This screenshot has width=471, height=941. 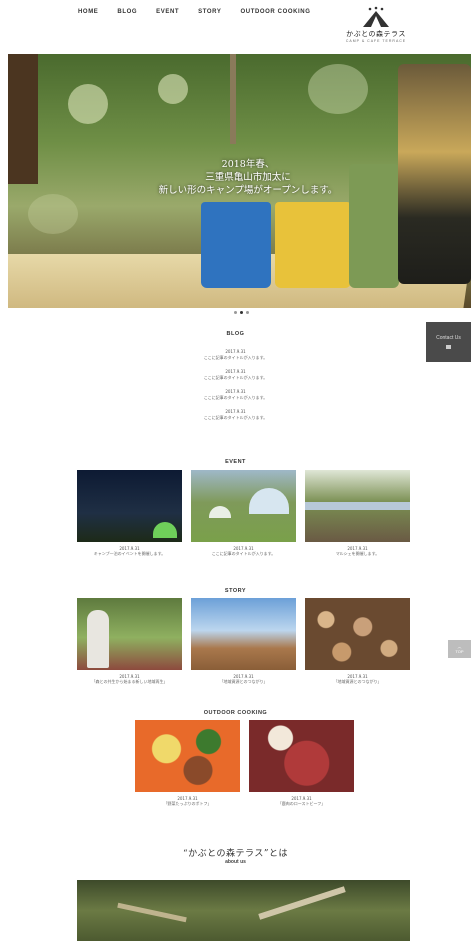 I want to click on event-title: EVENT, so click(x=235, y=462).